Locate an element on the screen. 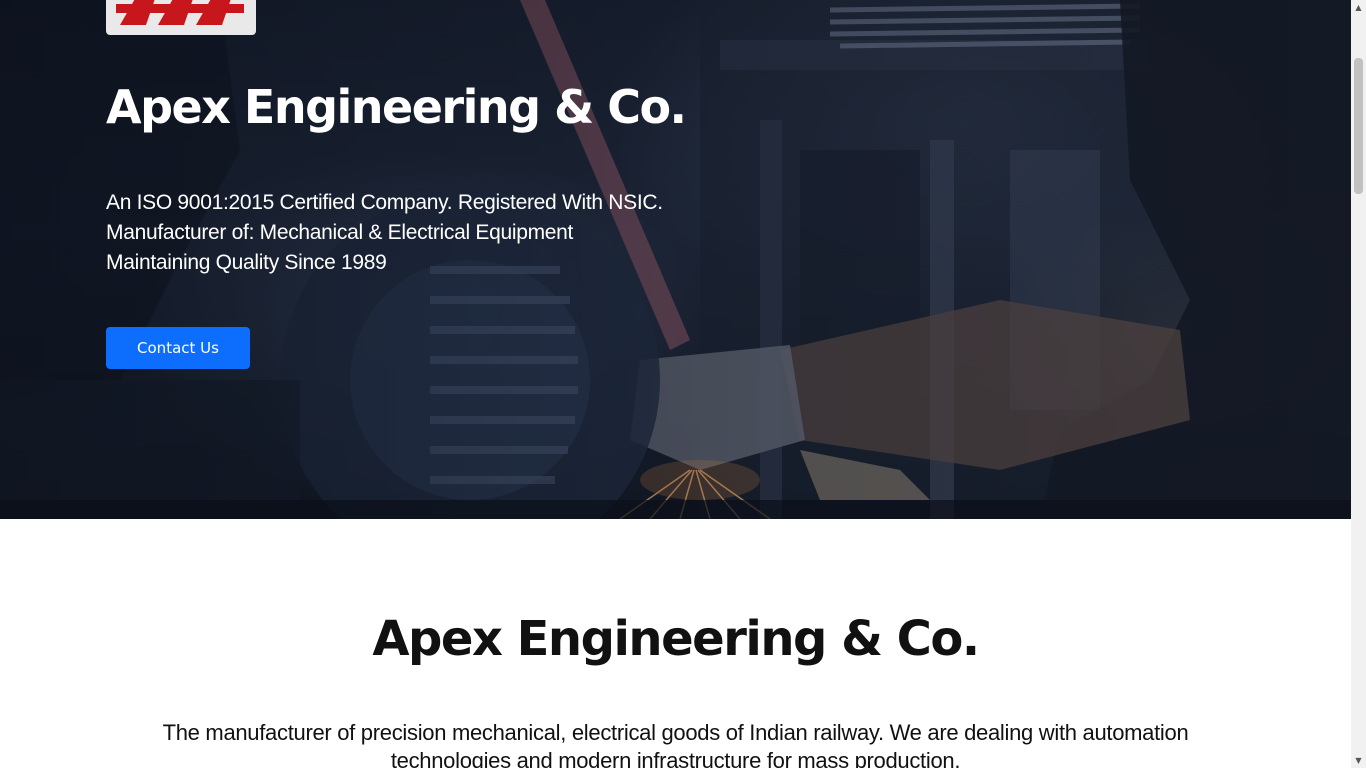  triangle-up-icon: ▲ is located at coordinates (1358, 7).